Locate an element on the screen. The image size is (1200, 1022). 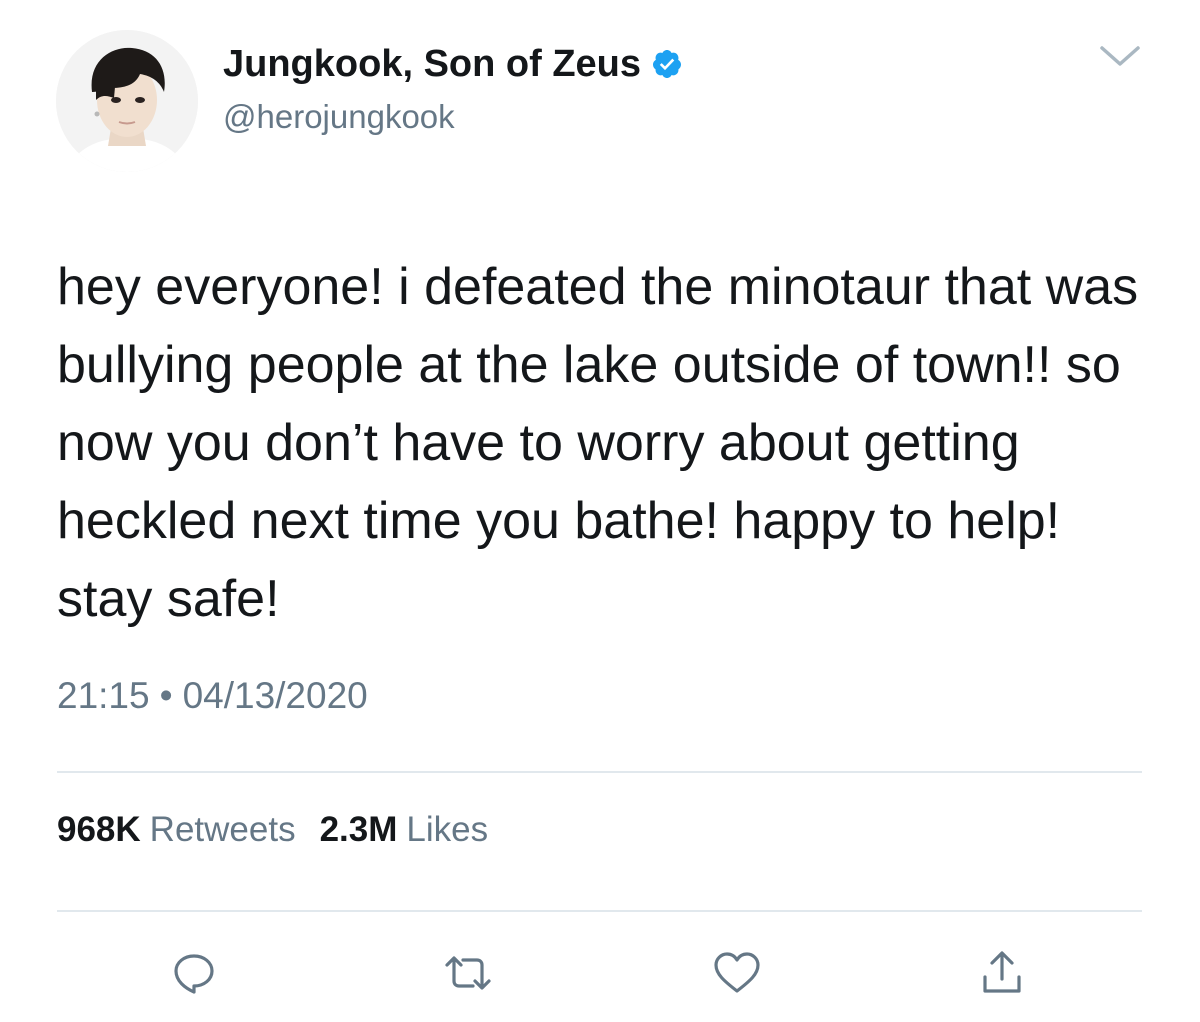
retweet-button is located at coordinates (468, 973).